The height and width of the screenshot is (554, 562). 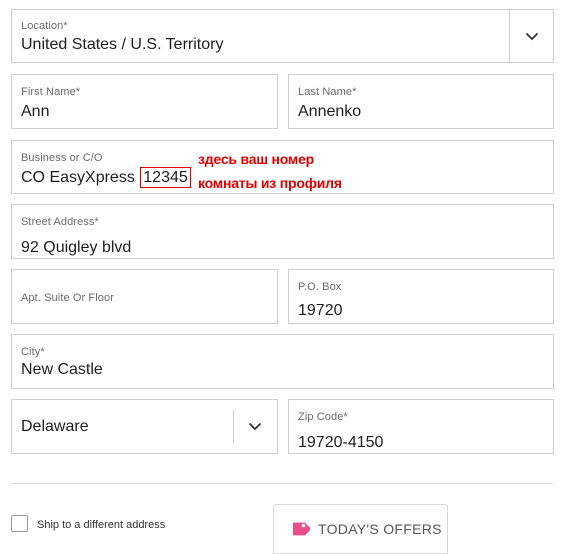 I want to click on first-name-label: First Name*, so click(x=51, y=92).